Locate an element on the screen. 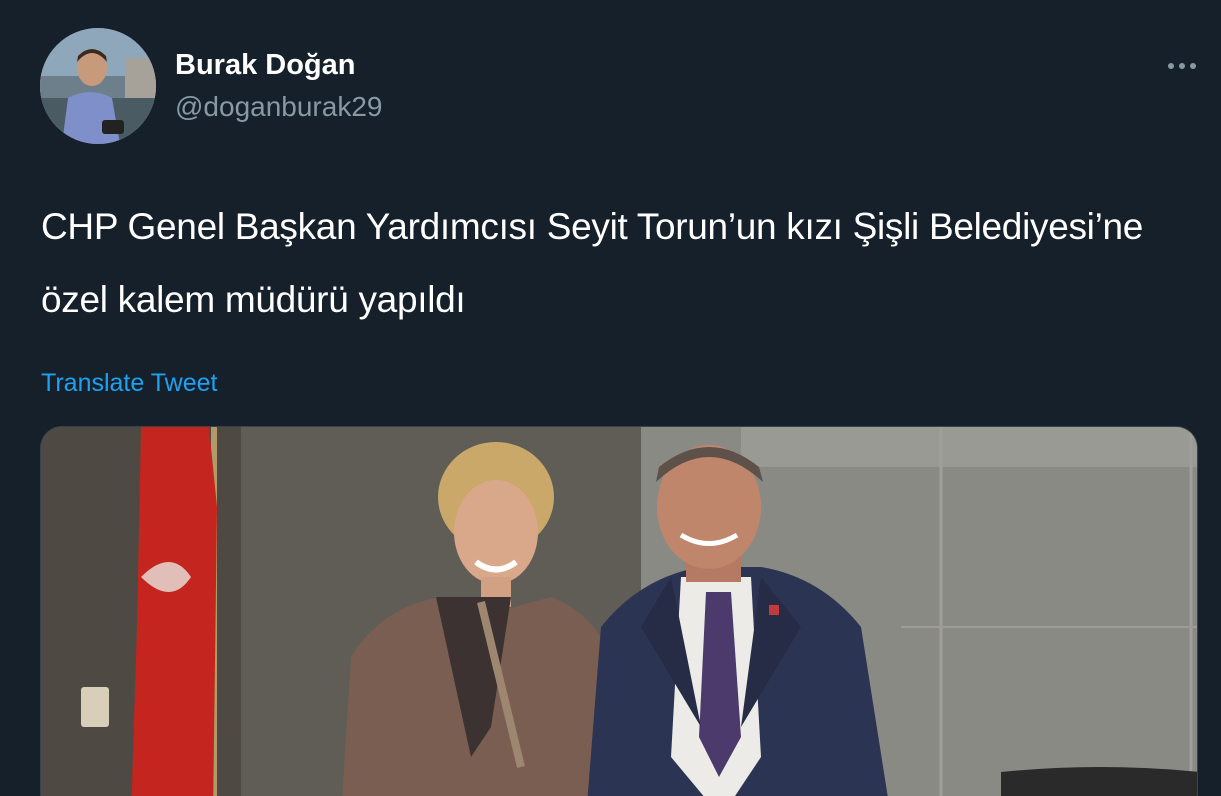  more-horizontal-icon is located at coordinates (1182, 66).